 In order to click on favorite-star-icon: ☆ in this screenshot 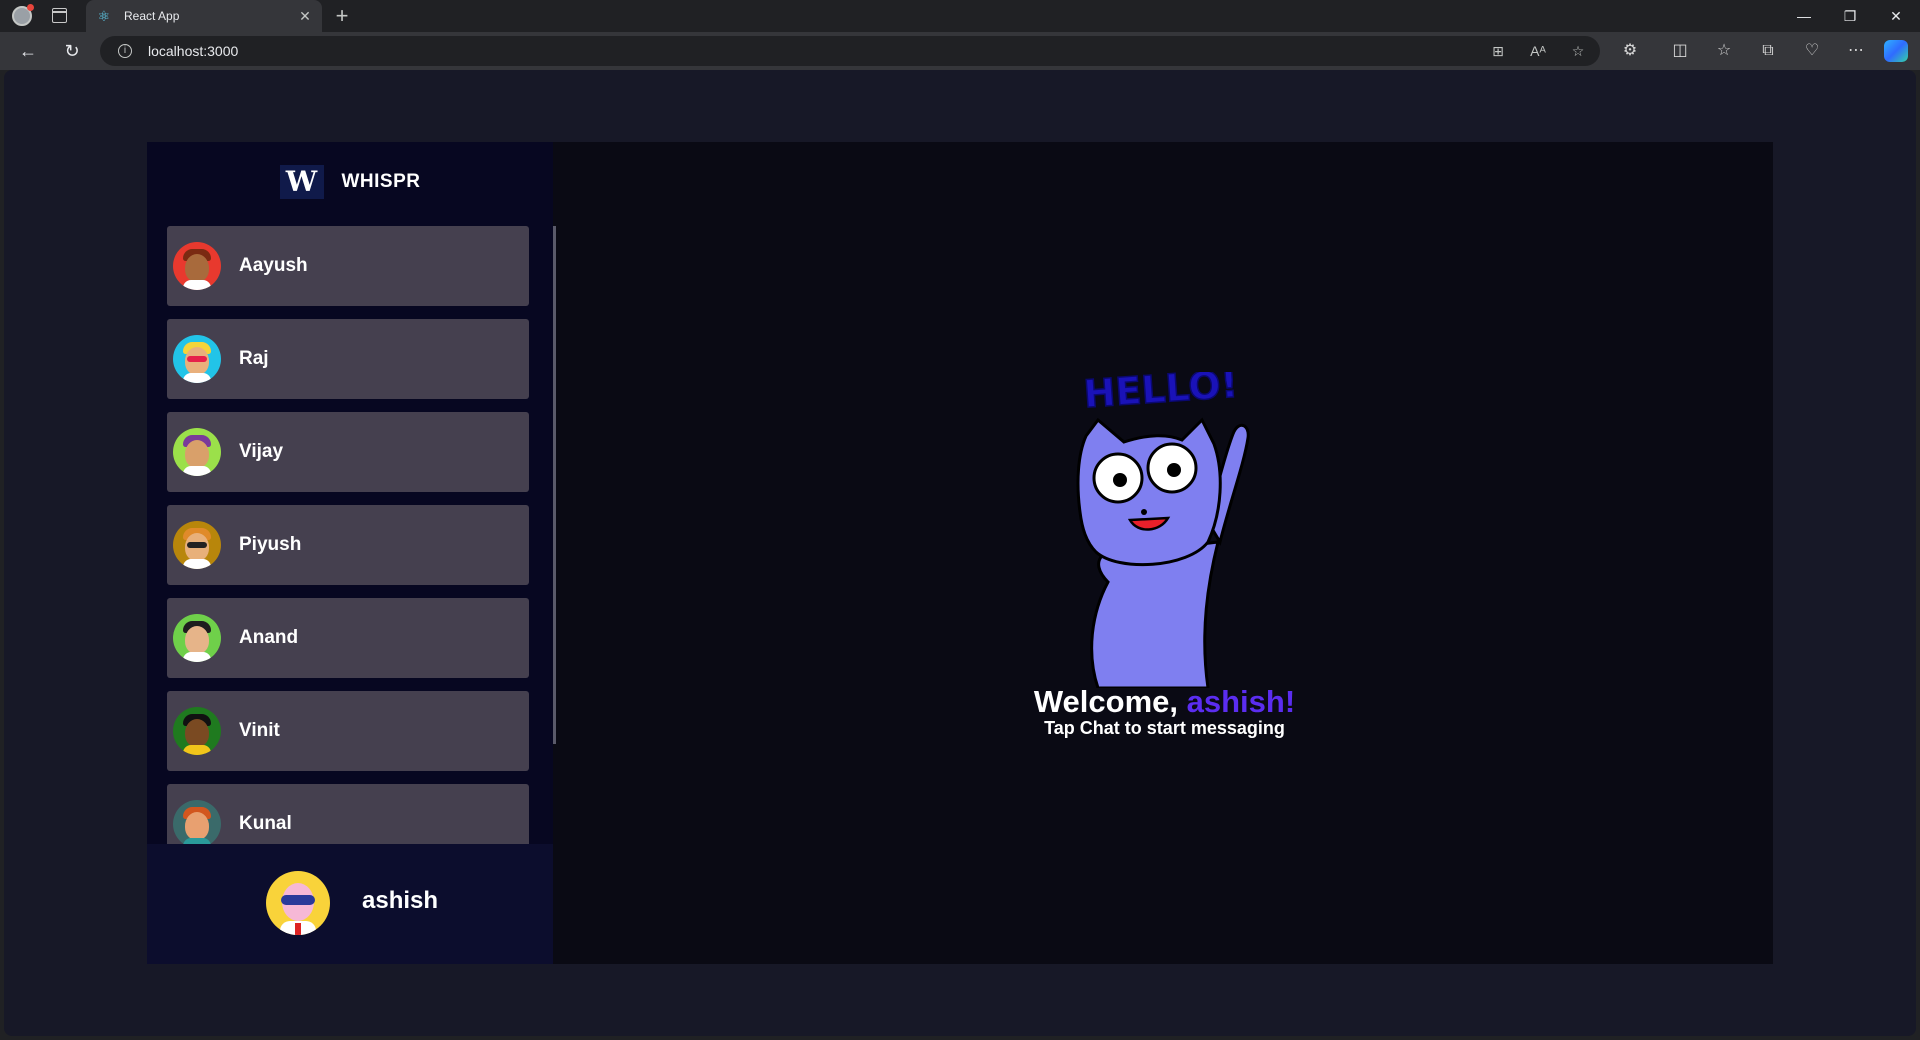, I will do `click(1578, 51)`.